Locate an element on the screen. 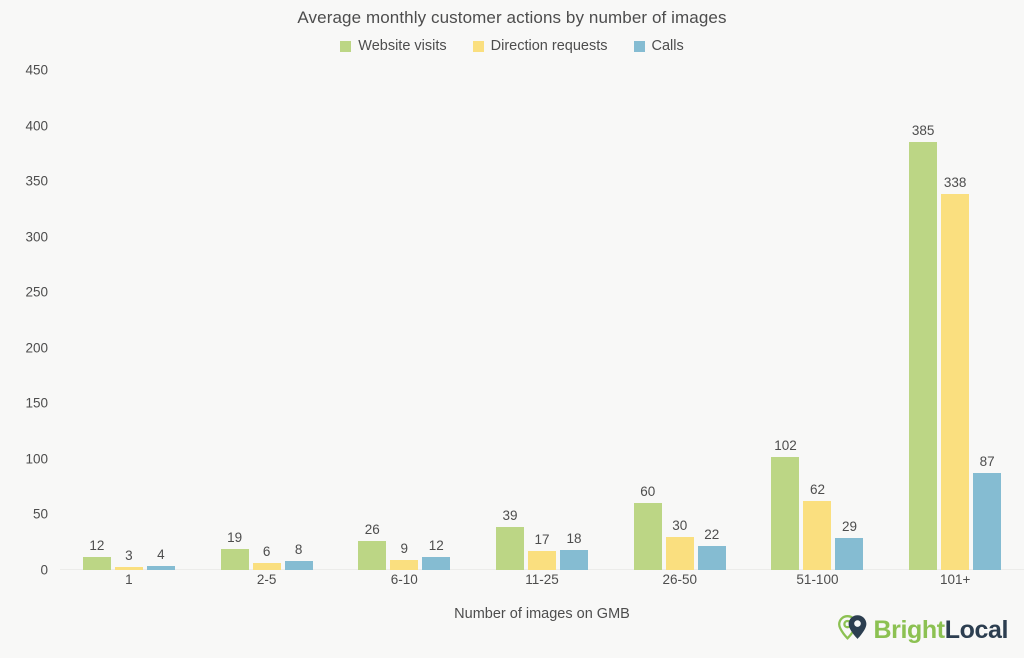 The image size is (1024, 658). y-axis-tick: 0 is located at coordinates (44, 570).